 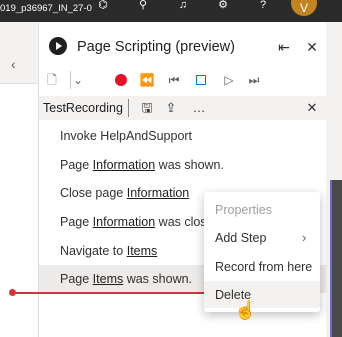 I want to click on menu-item-properties: Properties, so click(x=243, y=210).